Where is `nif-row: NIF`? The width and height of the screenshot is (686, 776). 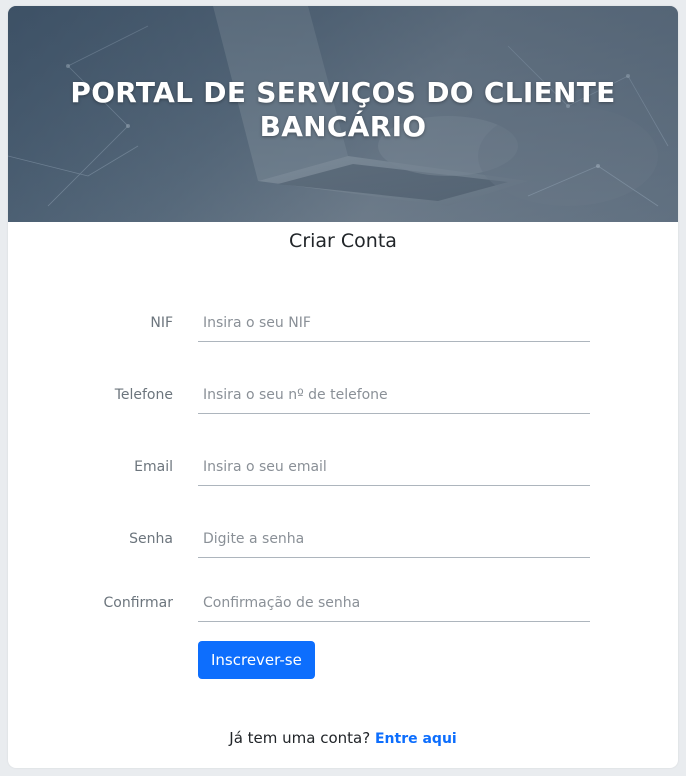
nif-row: NIF is located at coordinates (343, 324).